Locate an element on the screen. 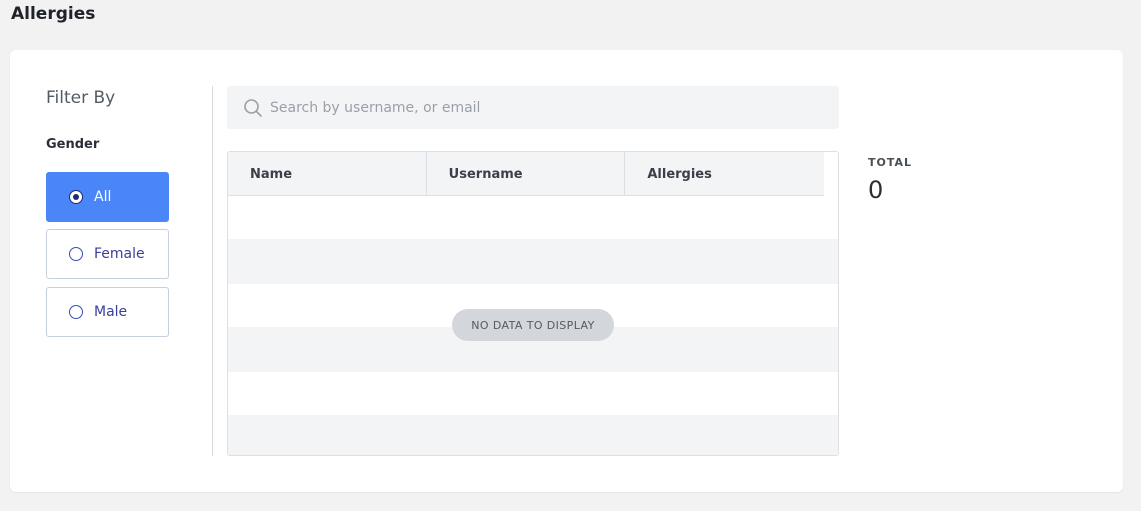  gender-option-female: Female is located at coordinates (107, 254).